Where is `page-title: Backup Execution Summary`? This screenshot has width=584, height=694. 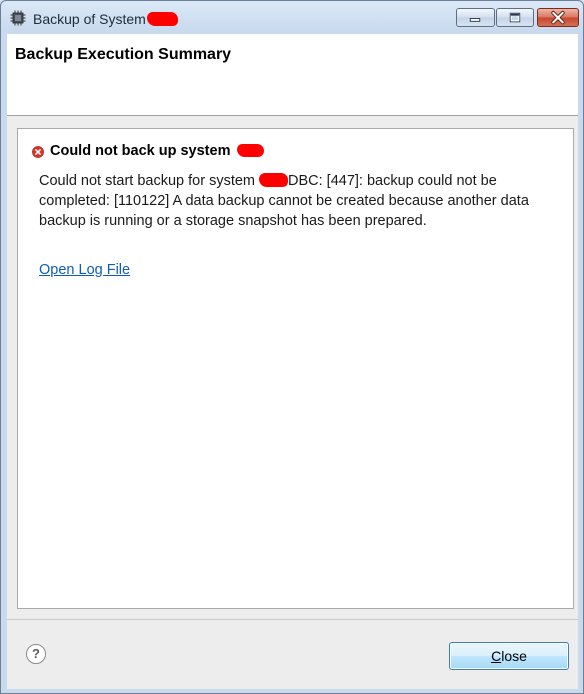 page-title: Backup Execution Summary is located at coordinates (123, 54).